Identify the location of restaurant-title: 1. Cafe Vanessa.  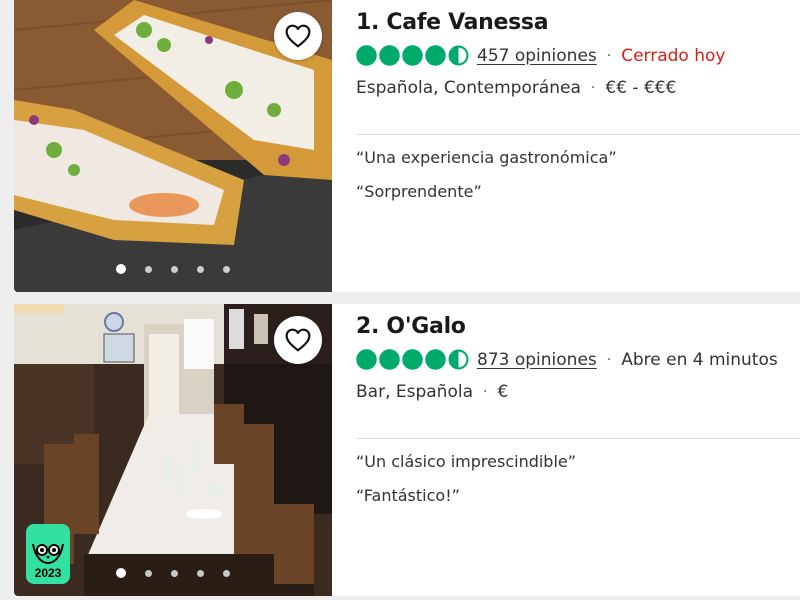
(452, 22).